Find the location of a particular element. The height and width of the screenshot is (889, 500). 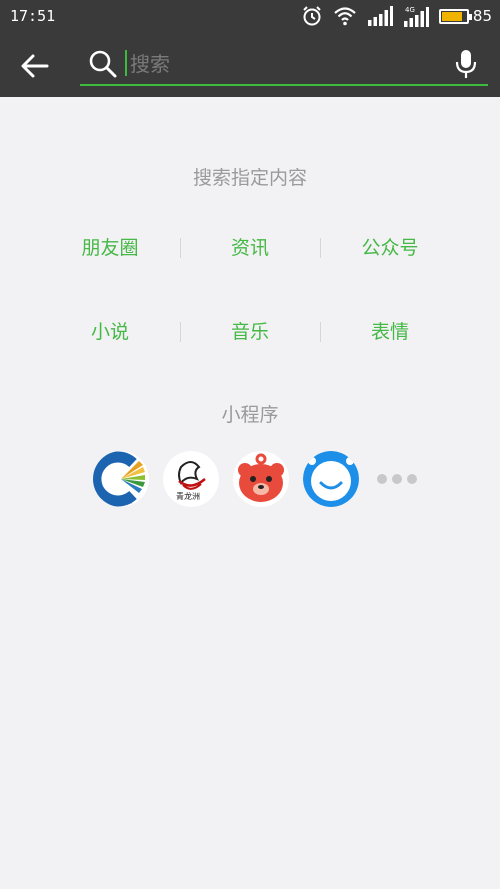

target-official-accounts-link: 公众号 is located at coordinates (390, 248).